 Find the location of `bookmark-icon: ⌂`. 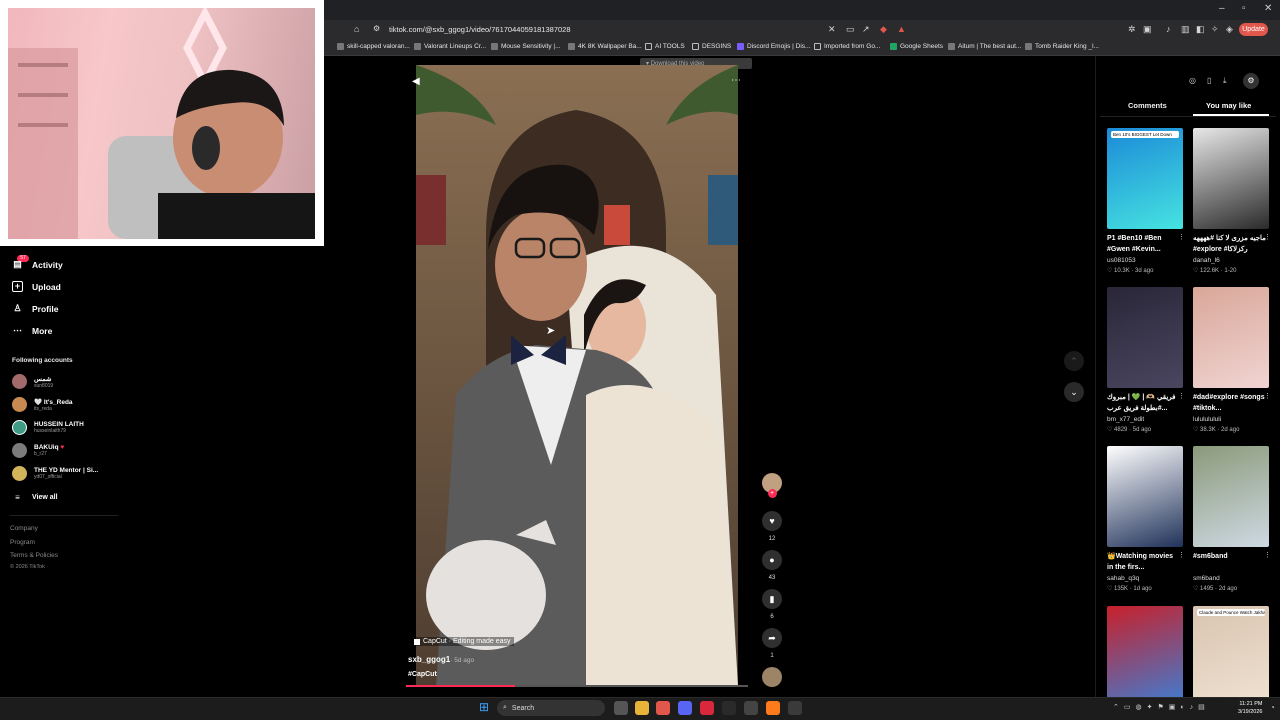

bookmark-icon: ⌂ is located at coordinates (356, 29).